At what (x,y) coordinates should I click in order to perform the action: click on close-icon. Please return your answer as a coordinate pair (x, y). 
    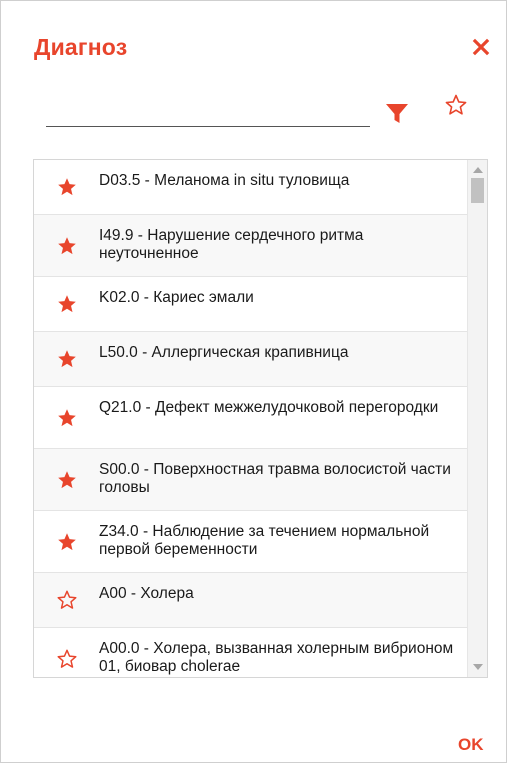
    Looking at the image, I should click on (481, 47).